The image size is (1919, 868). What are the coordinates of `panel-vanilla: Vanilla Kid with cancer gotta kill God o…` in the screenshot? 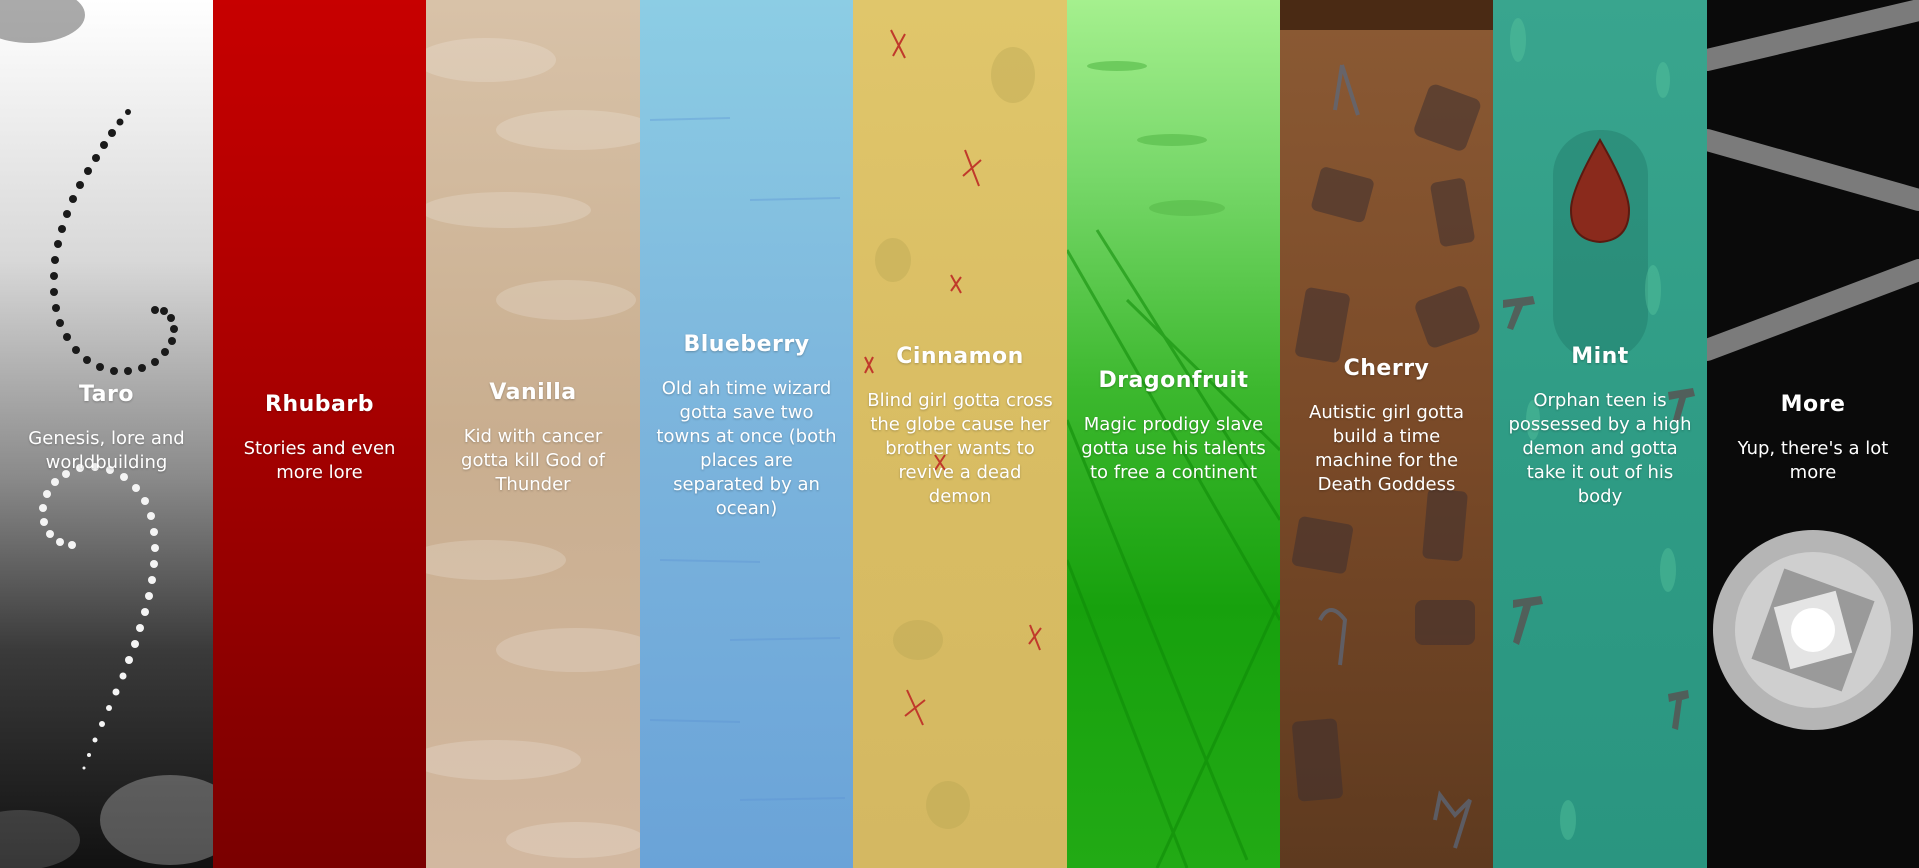 It's located at (533, 434).